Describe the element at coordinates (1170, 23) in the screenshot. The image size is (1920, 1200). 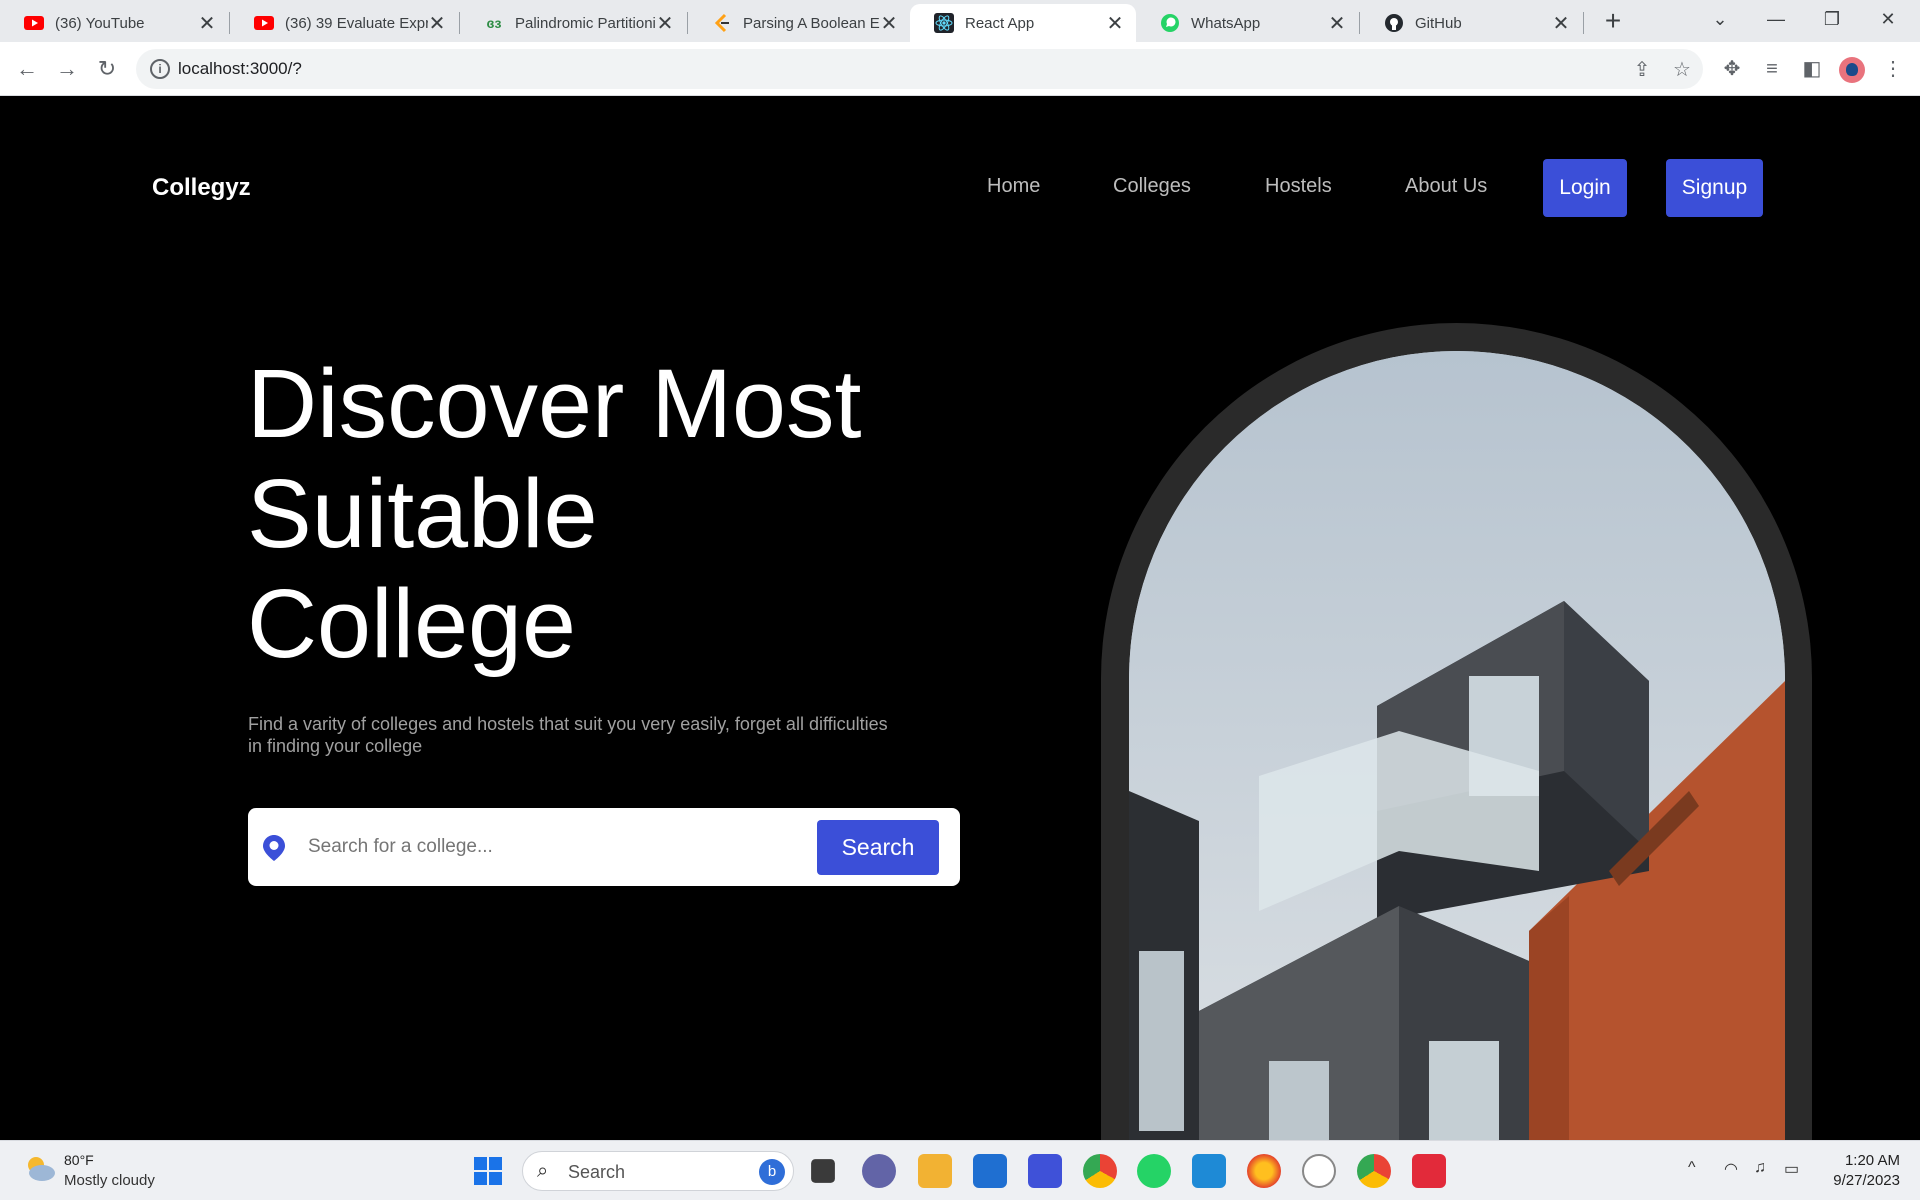
I see `whatsapp-icon` at that location.